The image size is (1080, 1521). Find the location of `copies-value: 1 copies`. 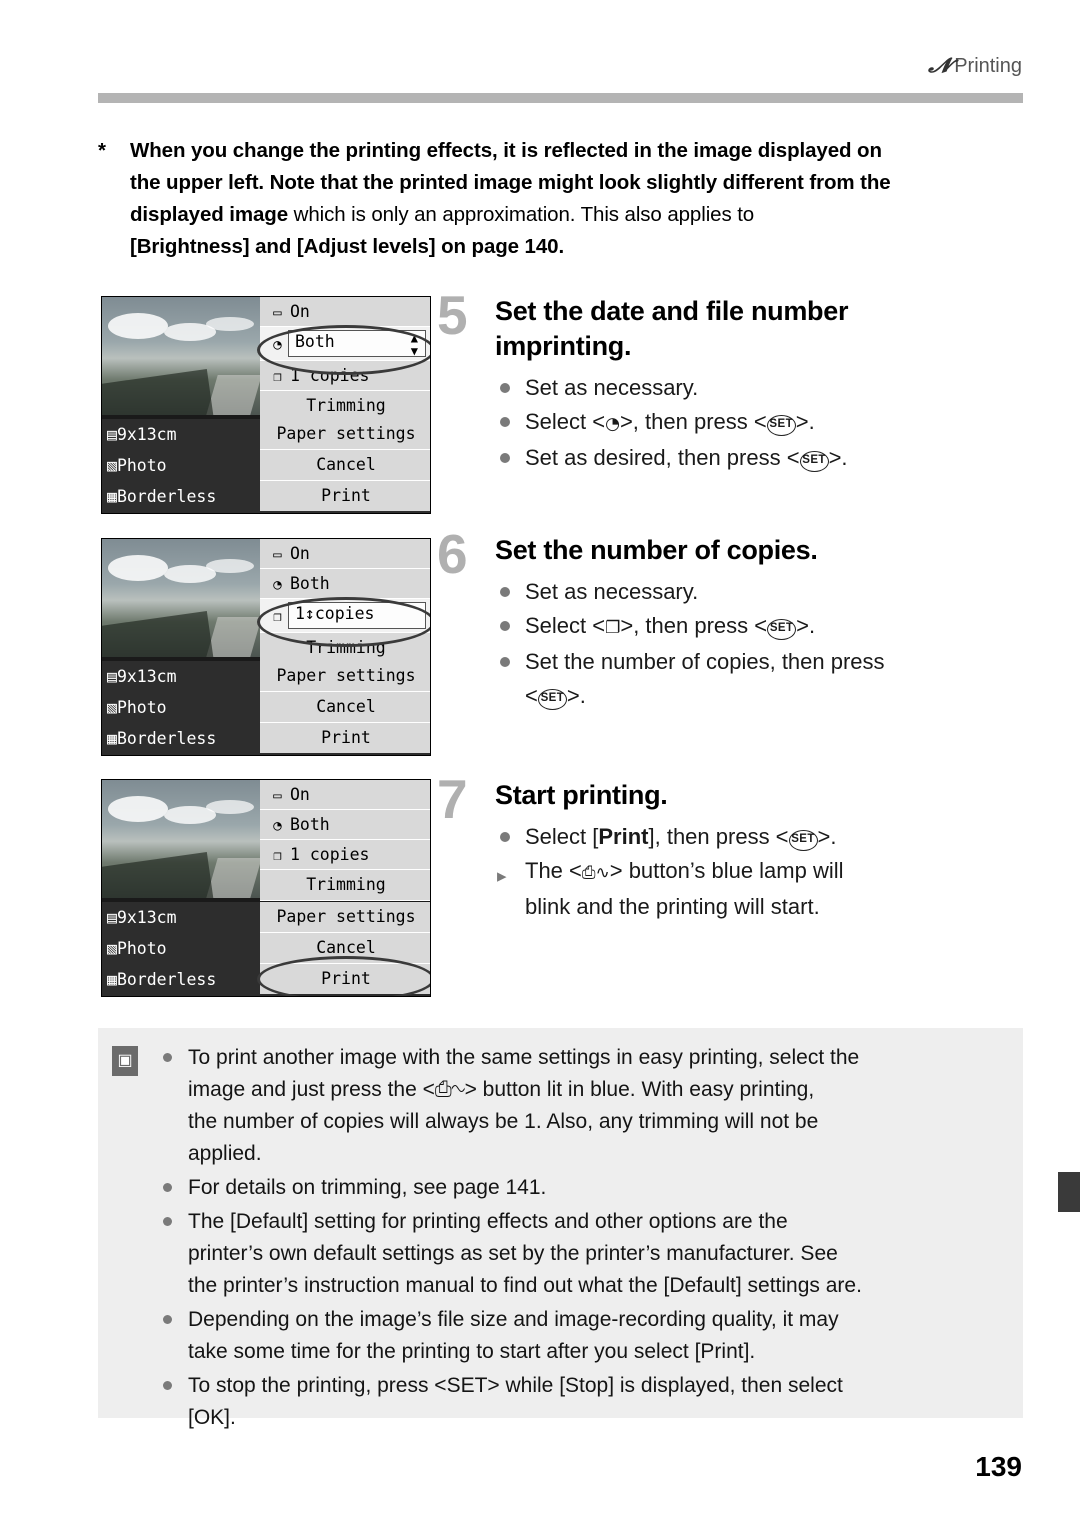

copies-value: 1 copies is located at coordinates (330, 854).